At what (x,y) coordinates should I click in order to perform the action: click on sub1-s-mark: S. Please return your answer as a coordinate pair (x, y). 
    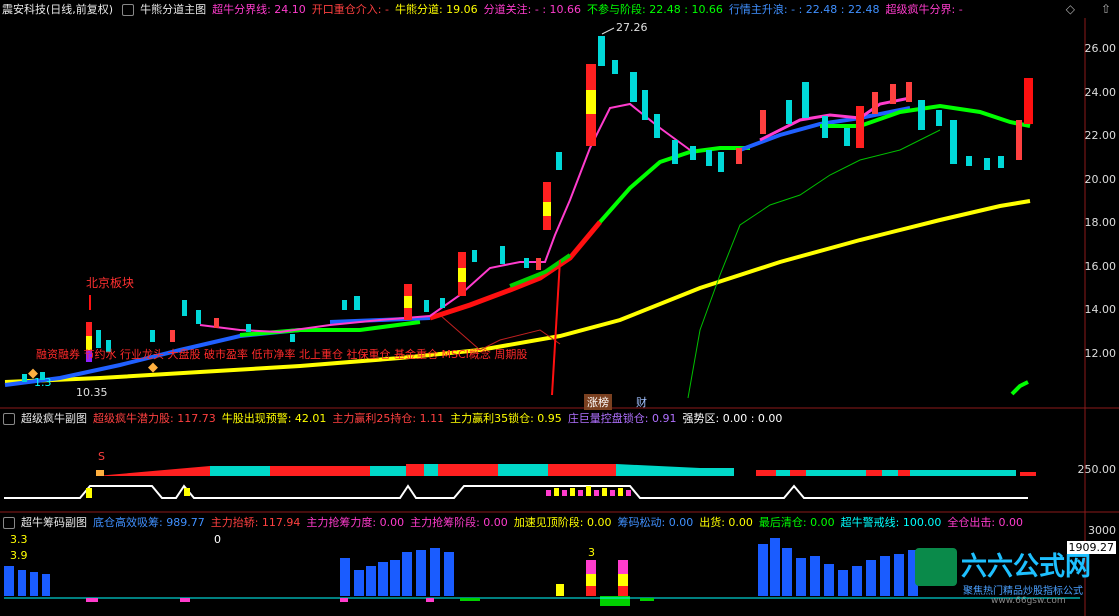
    Looking at the image, I should click on (101, 456).